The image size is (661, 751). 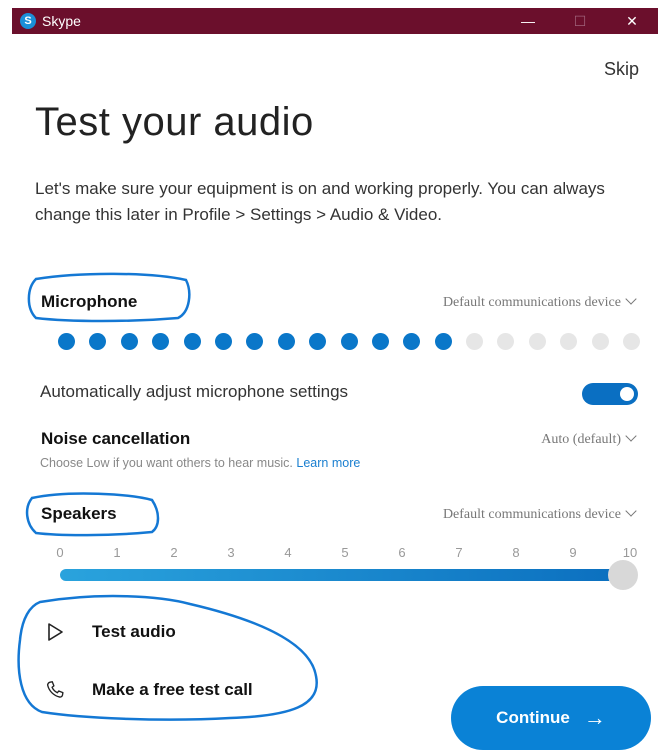 What do you see at coordinates (288, 552) in the screenshot?
I see `volume-tick-label: 4` at bounding box center [288, 552].